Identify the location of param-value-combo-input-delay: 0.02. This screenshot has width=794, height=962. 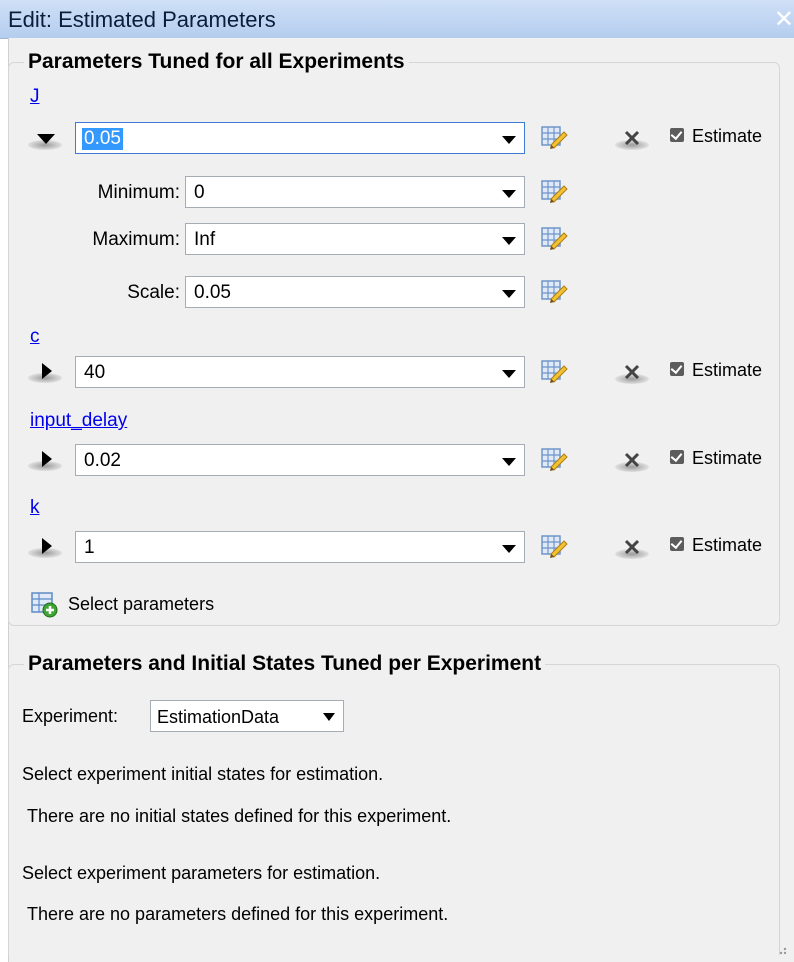
(300, 460).